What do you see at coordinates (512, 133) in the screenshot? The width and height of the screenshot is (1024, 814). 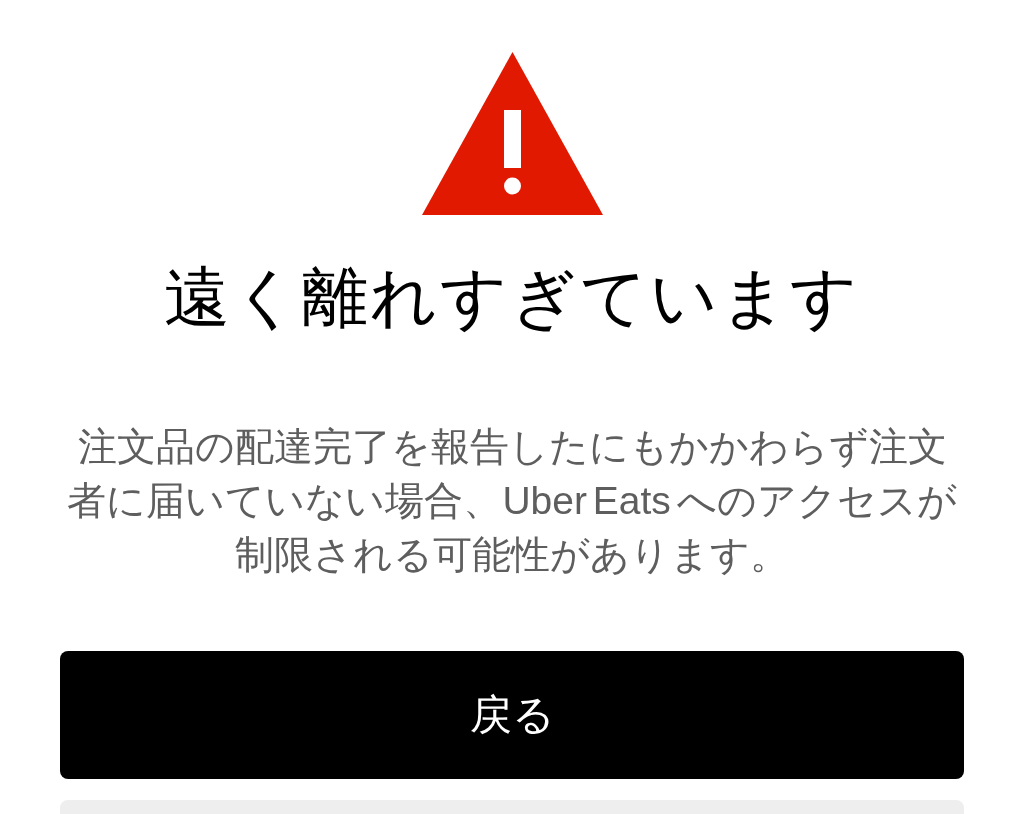 I see `warning-icon` at bounding box center [512, 133].